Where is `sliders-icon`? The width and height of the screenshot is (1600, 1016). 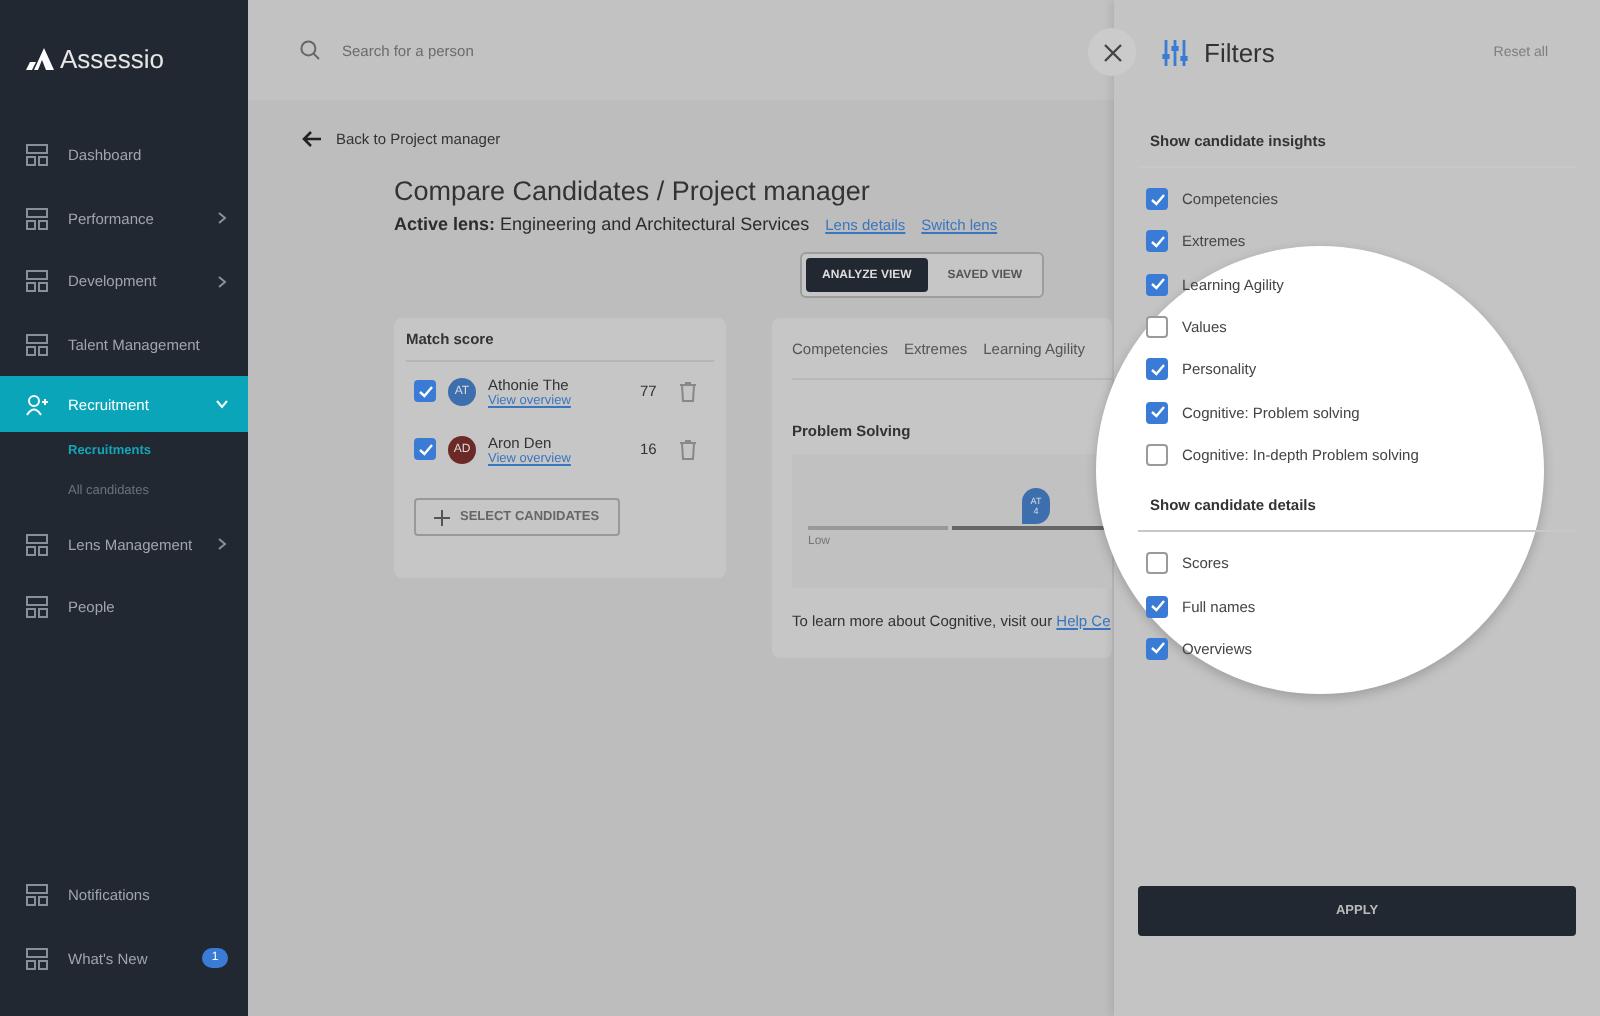
sliders-icon is located at coordinates (1175, 52).